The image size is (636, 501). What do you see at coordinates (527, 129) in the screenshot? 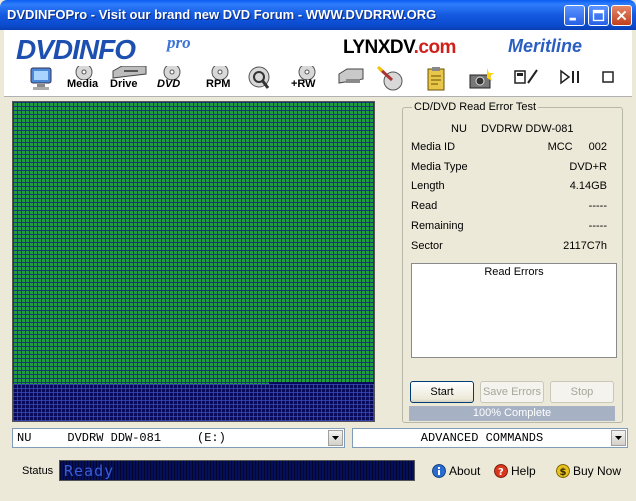
I see `drive-model: DVDRW DDW-081` at bounding box center [527, 129].